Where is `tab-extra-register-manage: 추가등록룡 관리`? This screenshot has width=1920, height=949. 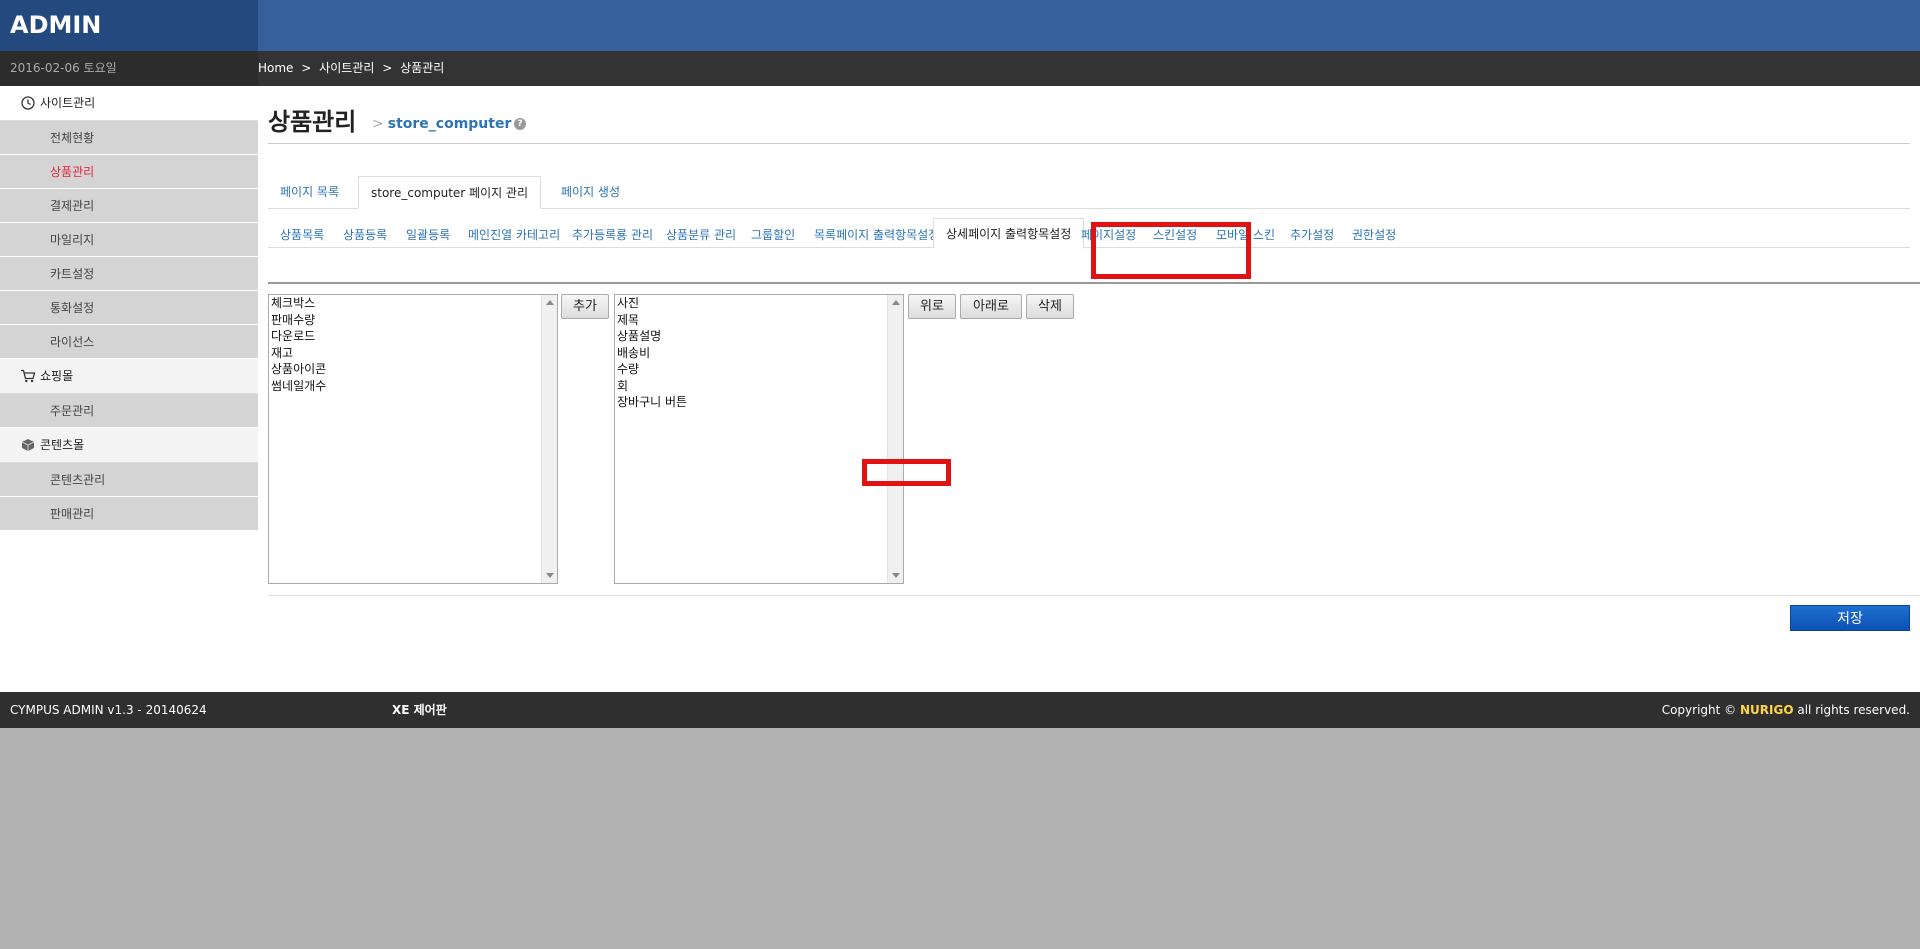 tab-extra-register-manage: 추가등록룡 관리 is located at coordinates (612, 235).